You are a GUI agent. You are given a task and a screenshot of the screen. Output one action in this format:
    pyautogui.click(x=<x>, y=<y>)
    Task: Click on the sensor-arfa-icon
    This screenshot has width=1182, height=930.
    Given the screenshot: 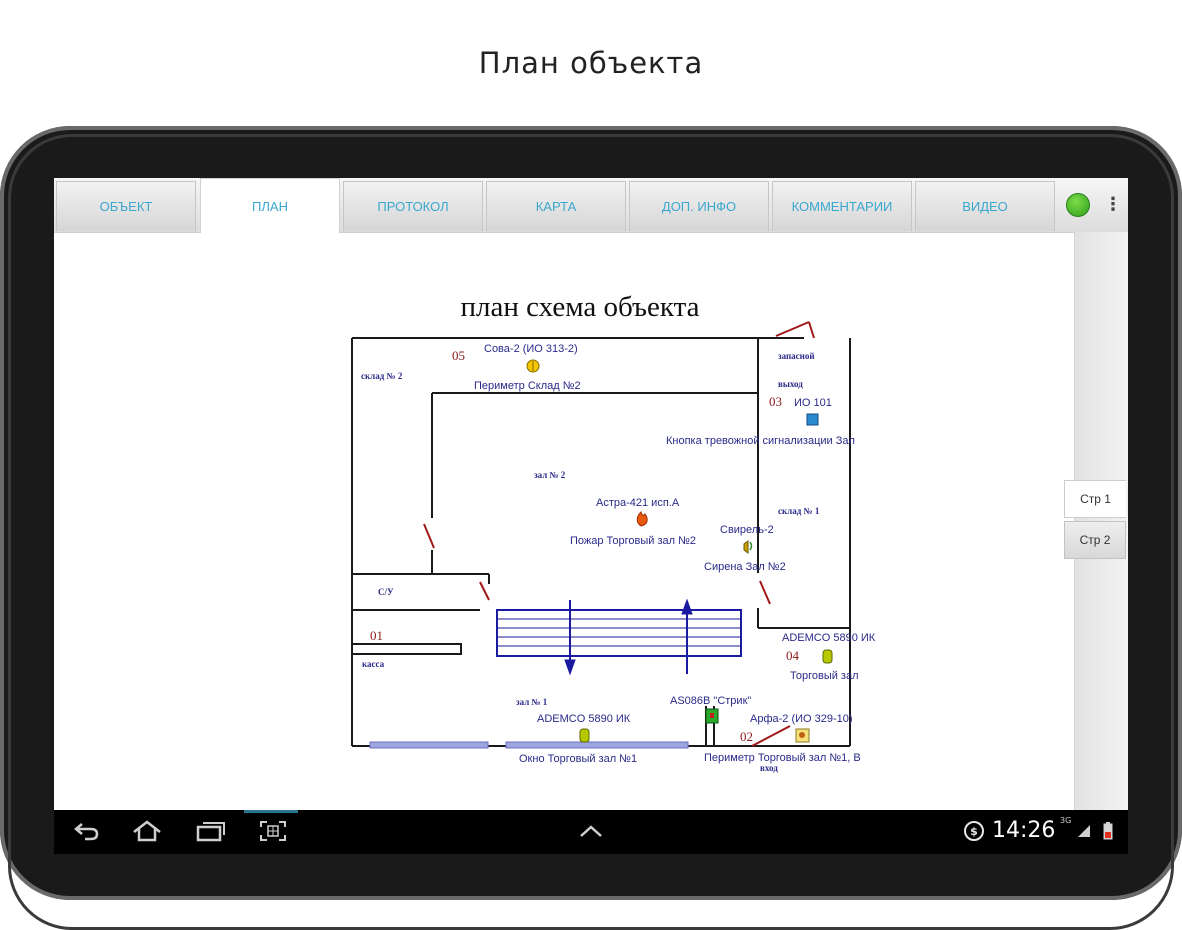 What is the action you would take?
    pyautogui.click(x=802, y=735)
    